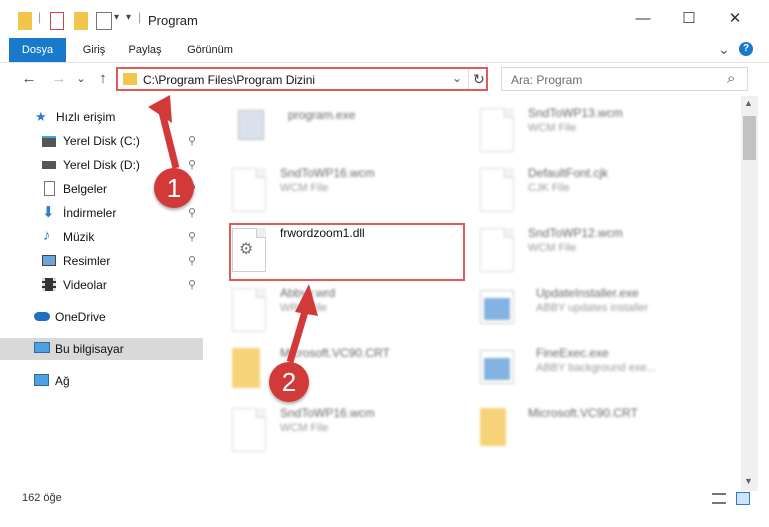  I want to click on step-badge-1: 1, so click(174, 188).